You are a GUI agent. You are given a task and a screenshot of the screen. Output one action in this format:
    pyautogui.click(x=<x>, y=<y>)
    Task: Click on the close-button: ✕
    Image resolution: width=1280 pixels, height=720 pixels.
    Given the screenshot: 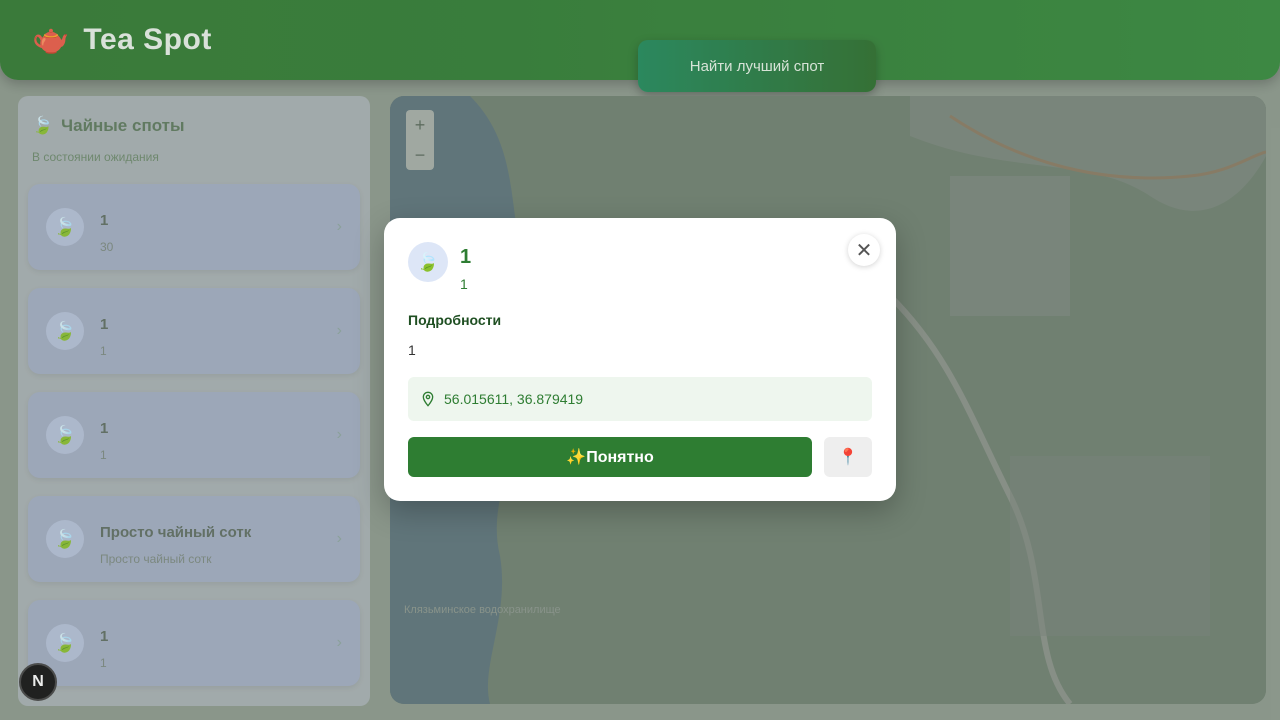 What is the action you would take?
    pyautogui.click(x=864, y=250)
    